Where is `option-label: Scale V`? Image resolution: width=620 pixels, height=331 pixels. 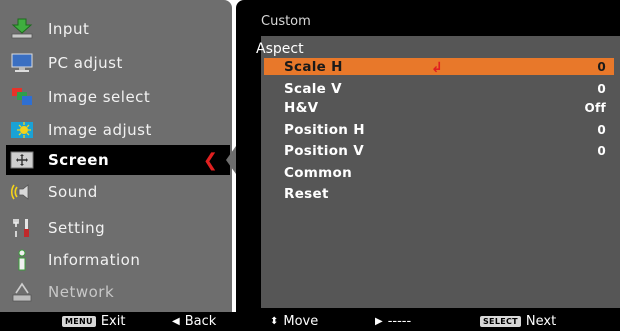
option-label: Scale V is located at coordinates (313, 88).